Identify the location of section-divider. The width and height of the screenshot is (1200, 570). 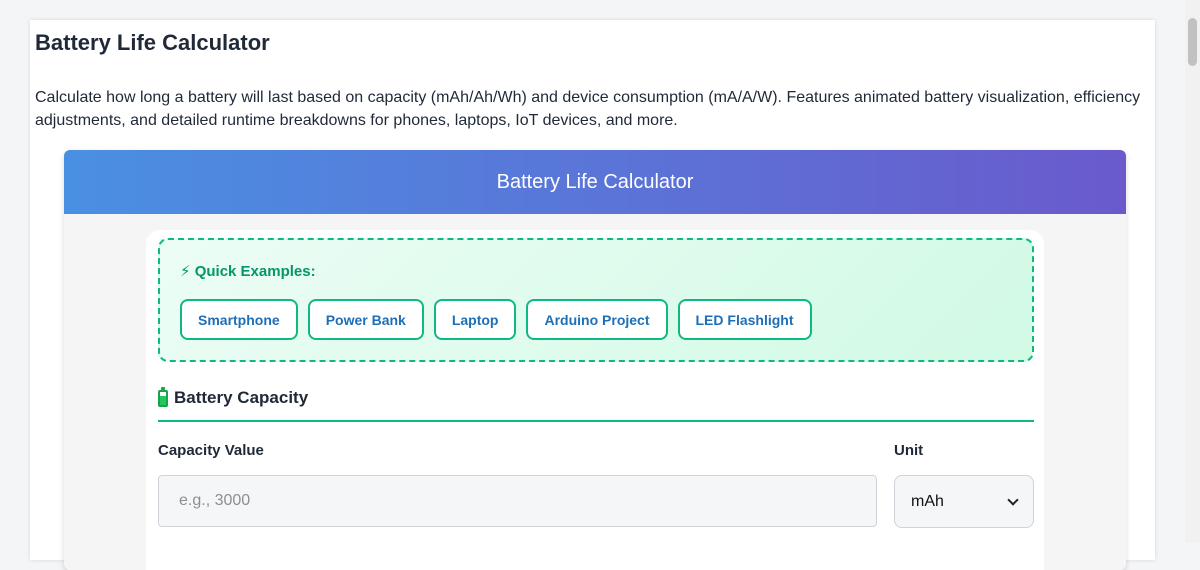
(596, 421).